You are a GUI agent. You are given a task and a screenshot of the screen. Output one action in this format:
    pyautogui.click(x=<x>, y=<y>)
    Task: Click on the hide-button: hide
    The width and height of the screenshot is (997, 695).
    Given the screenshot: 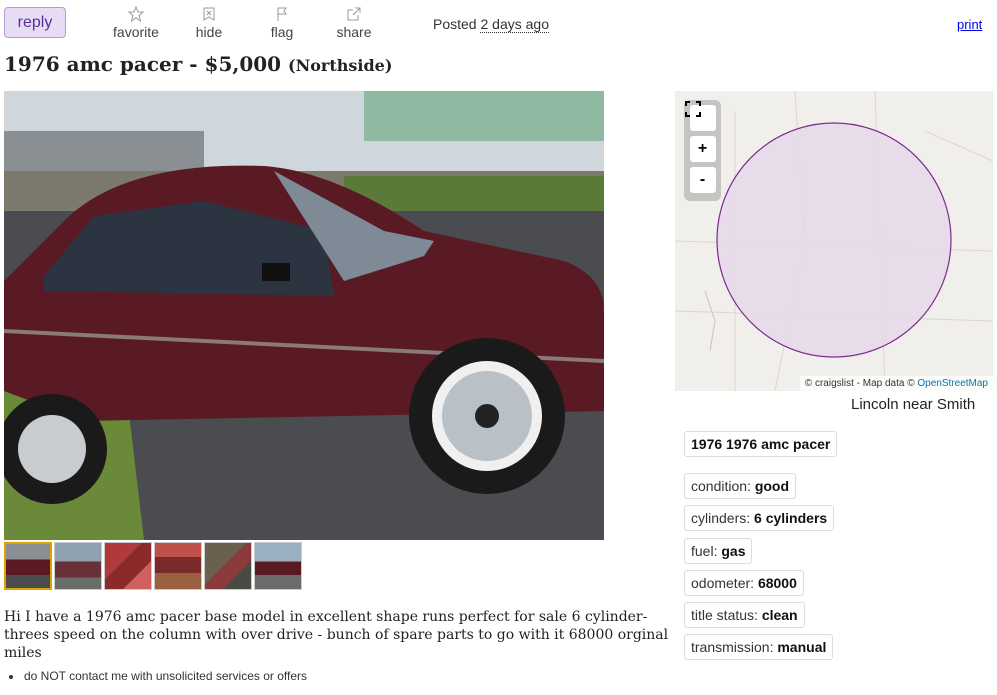 What is the action you would take?
    pyautogui.click(x=209, y=23)
    